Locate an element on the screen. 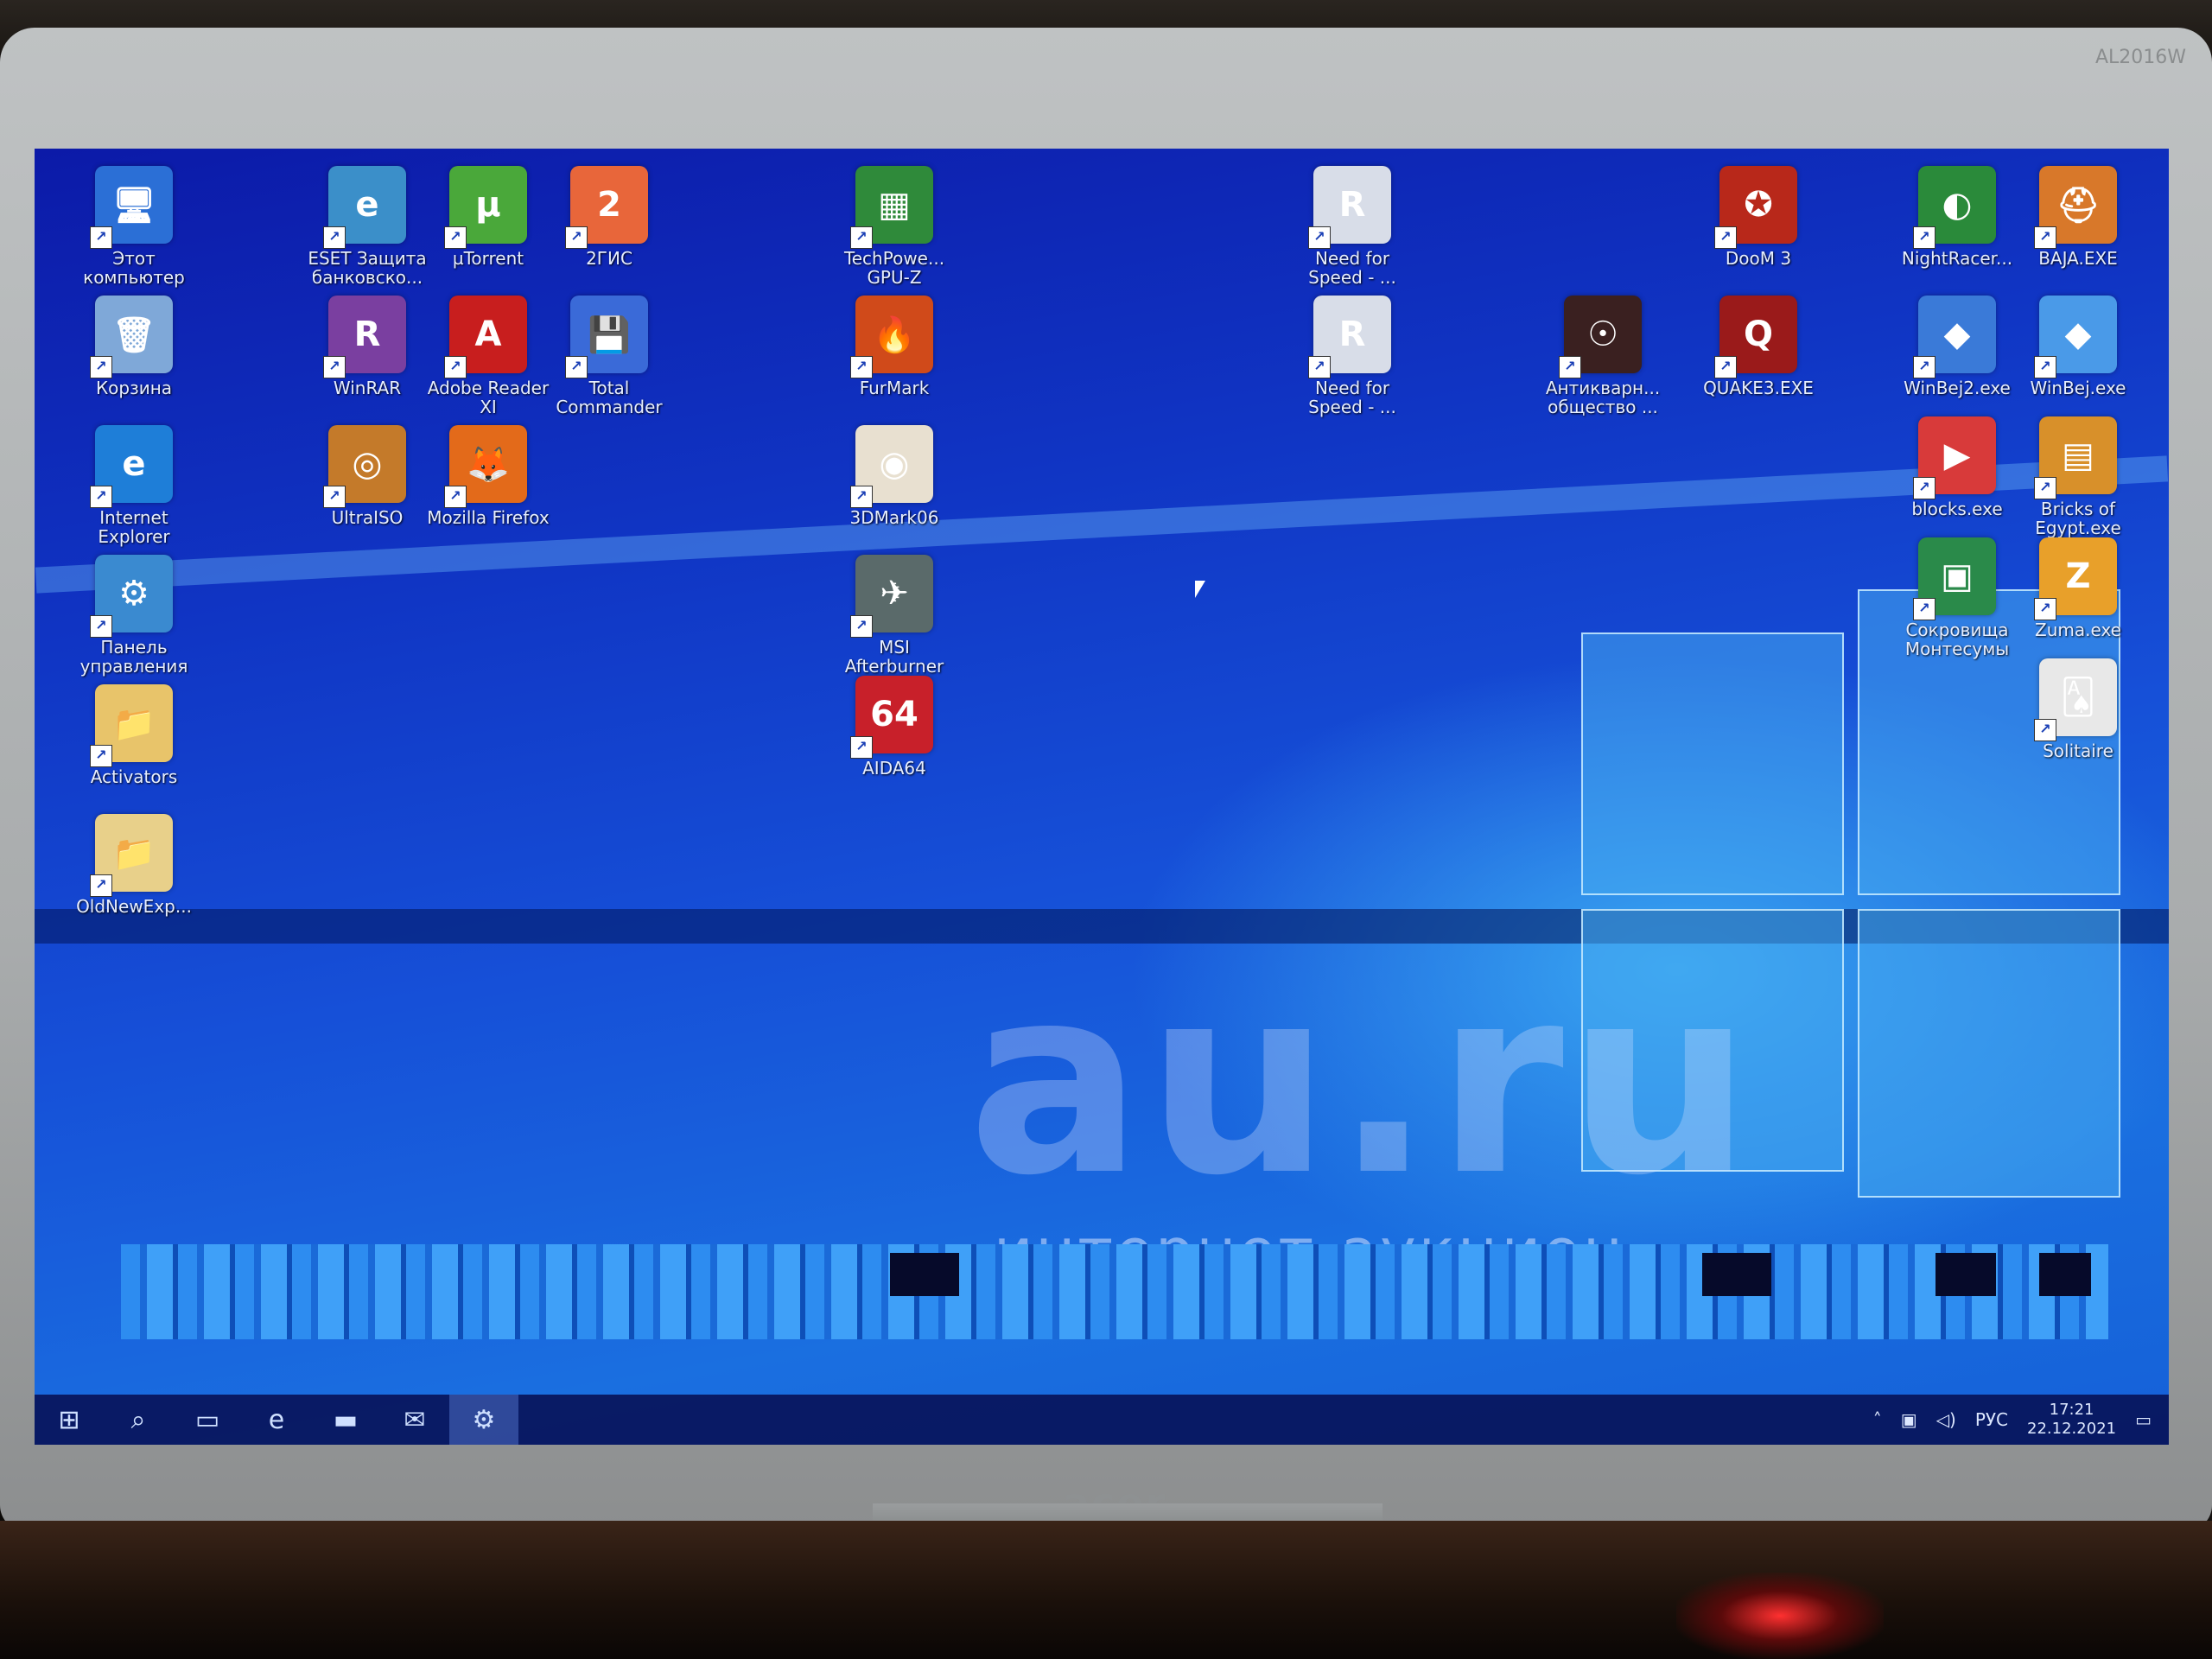 The width and height of the screenshot is (2212, 1659). desktop-icon-label: FurMark is located at coordinates (894, 388).